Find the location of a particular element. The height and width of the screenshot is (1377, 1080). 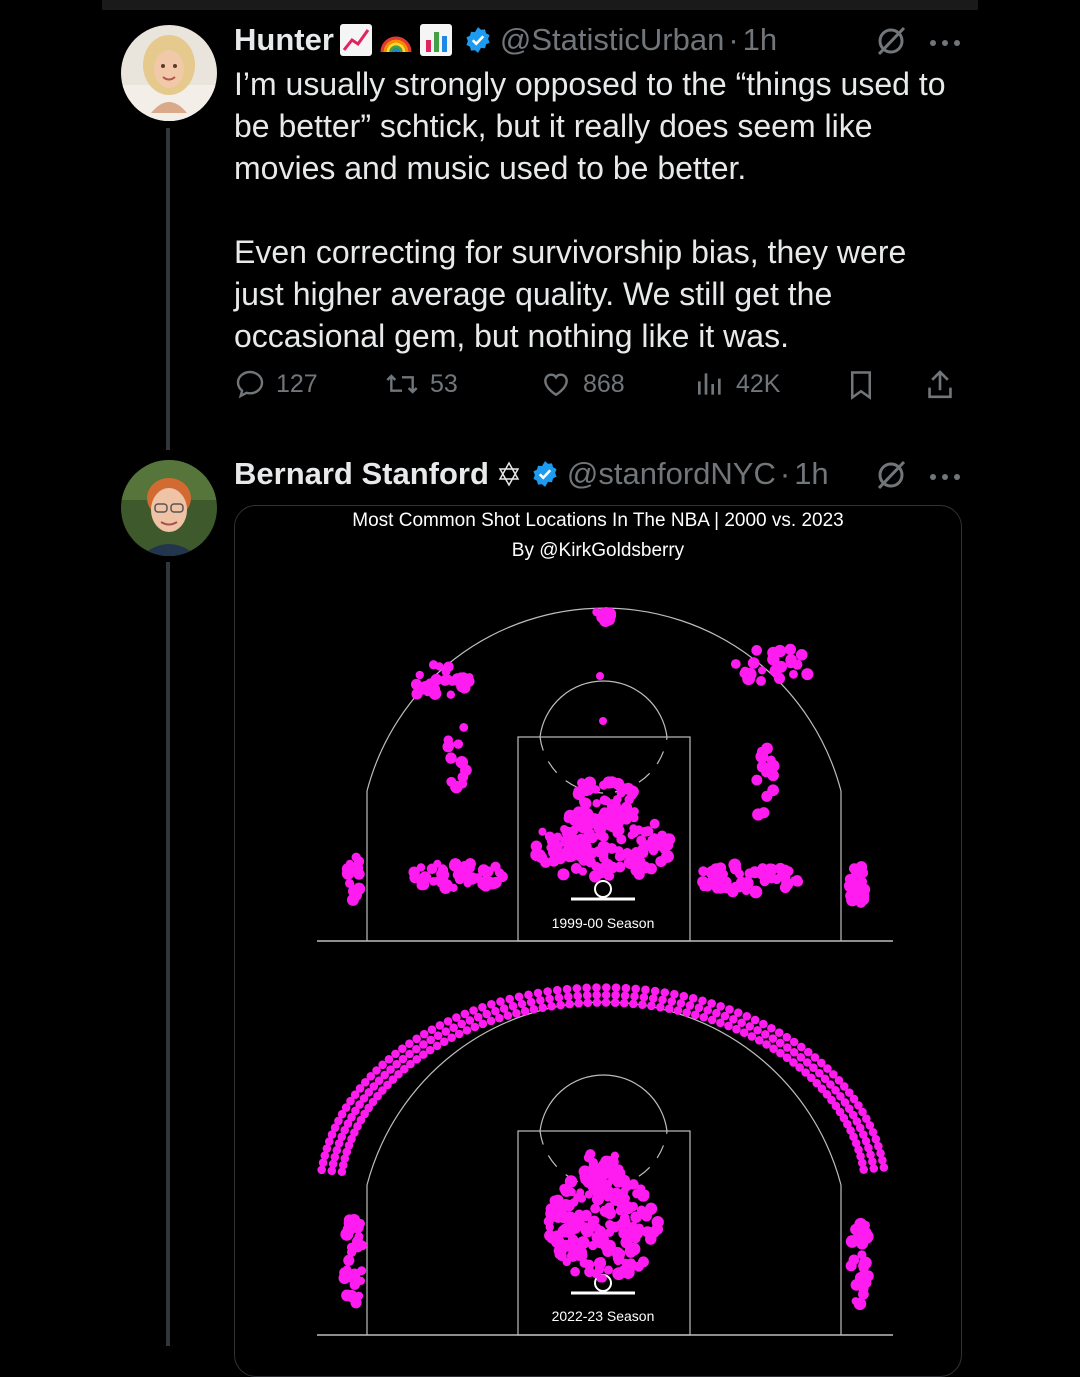

bookmark-icon is located at coordinates (861, 385).